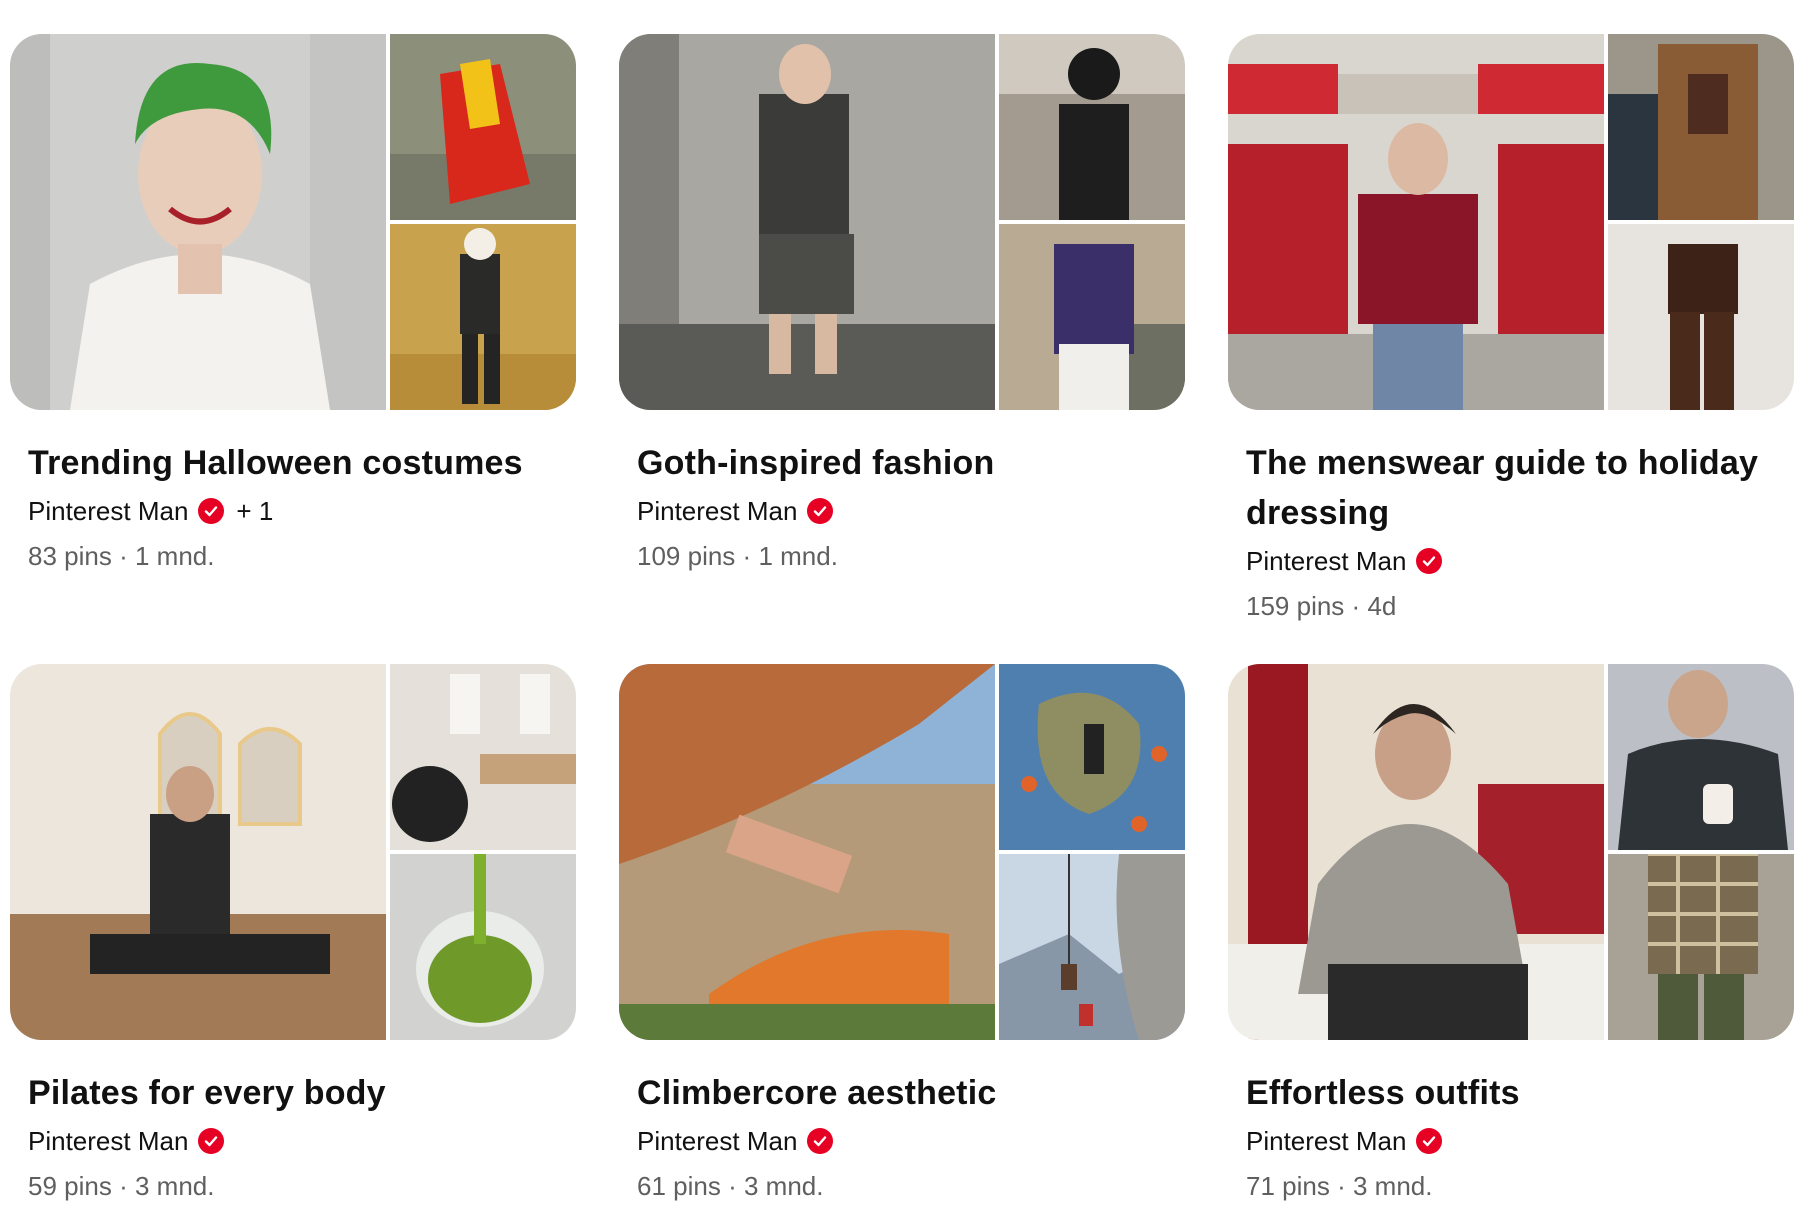 This screenshot has height=1220, width=1800. What do you see at coordinates (70, 1186) in the screenshot?
I see `board-pin-count: 59 pins` at bounding box center [70, 1186].